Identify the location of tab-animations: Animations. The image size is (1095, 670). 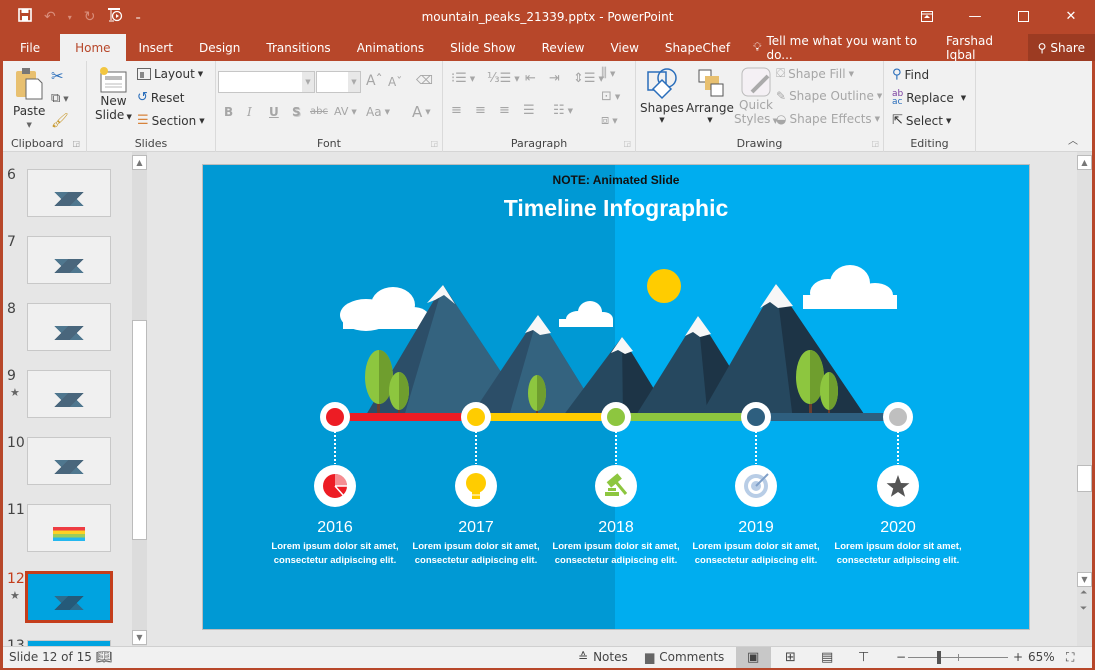
(390, 47).